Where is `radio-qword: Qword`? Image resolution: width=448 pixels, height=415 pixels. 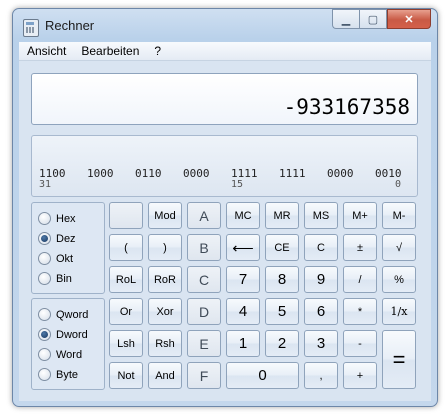
radio-qword: Qword is located at coordinates (63, 314).